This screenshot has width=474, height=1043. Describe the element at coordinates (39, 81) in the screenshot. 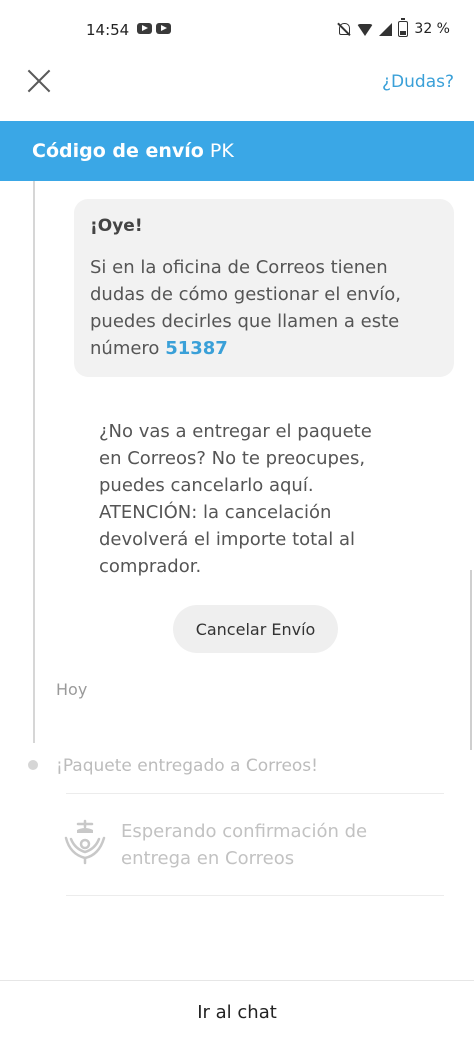

I see `close-icon` at that location.